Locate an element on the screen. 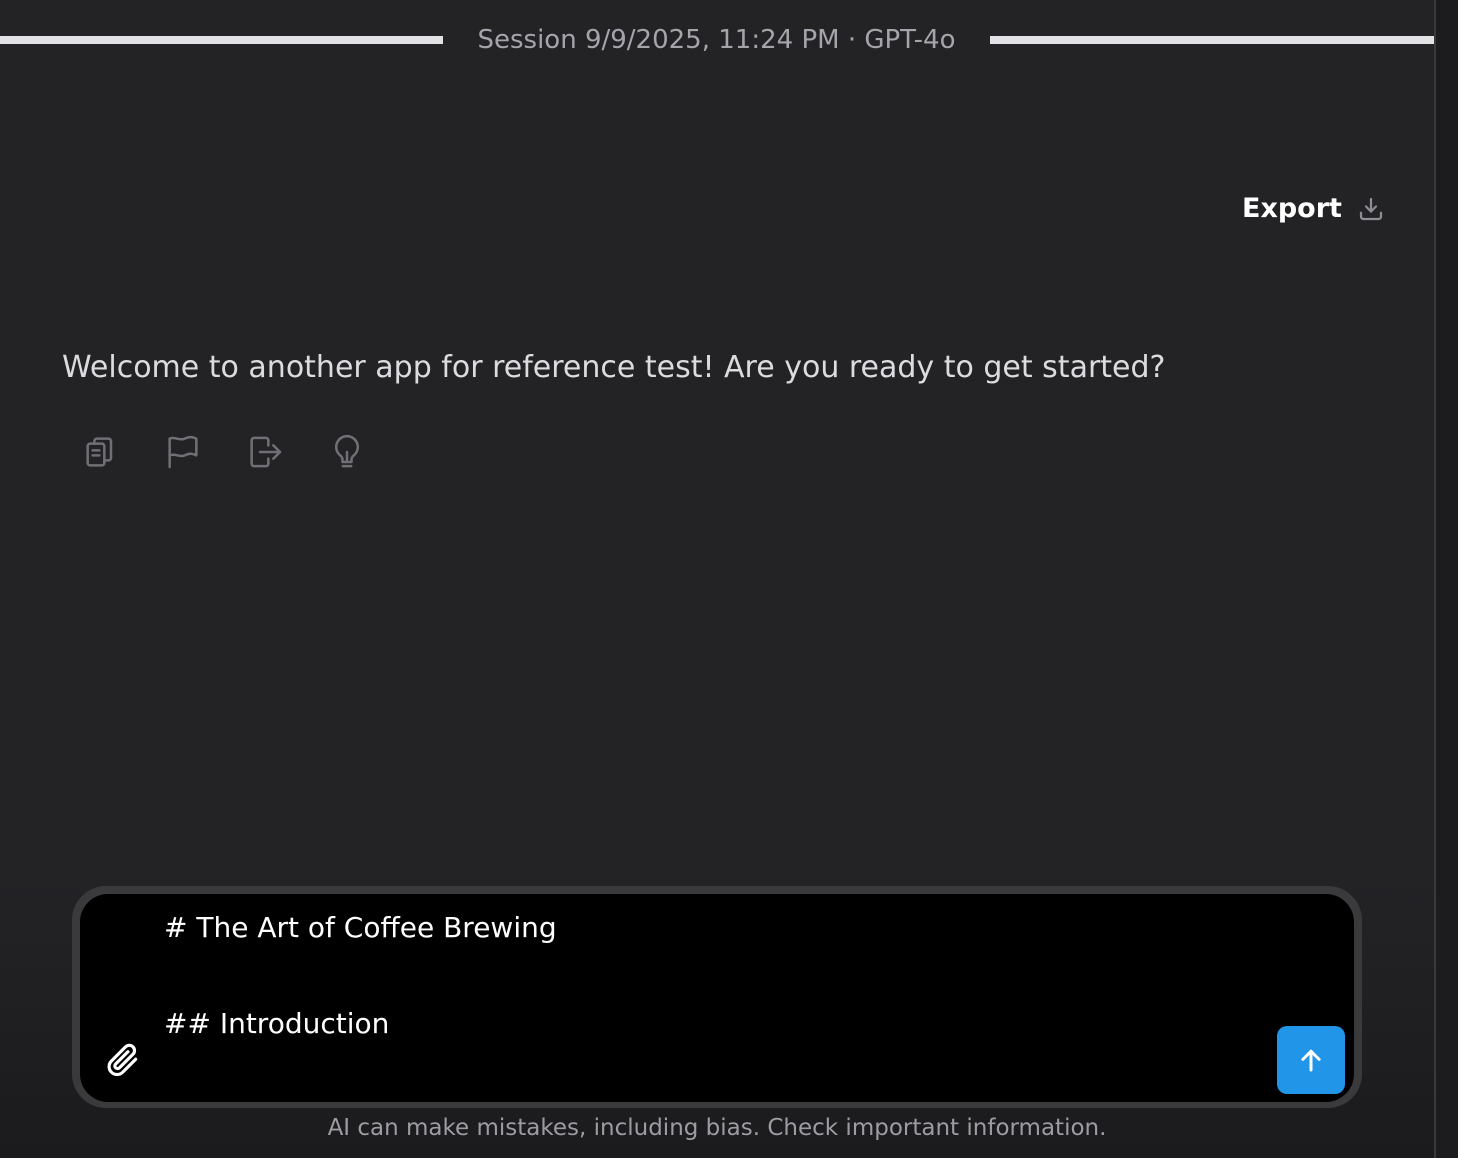 The height and width of the screenshot is (1158, 1458). flag-button is located at coordinates (183, 452).